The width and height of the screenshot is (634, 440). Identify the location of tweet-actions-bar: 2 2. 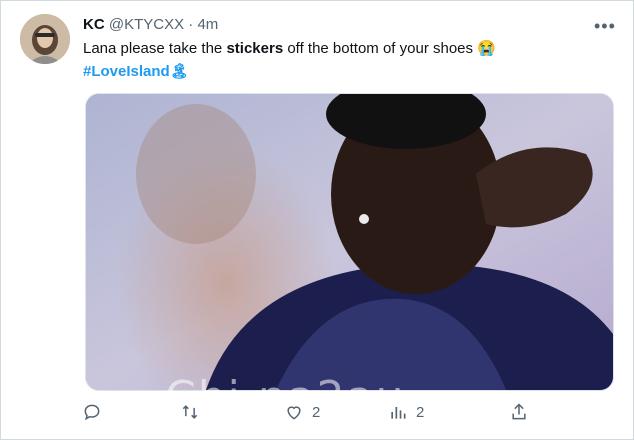
(317, 413).